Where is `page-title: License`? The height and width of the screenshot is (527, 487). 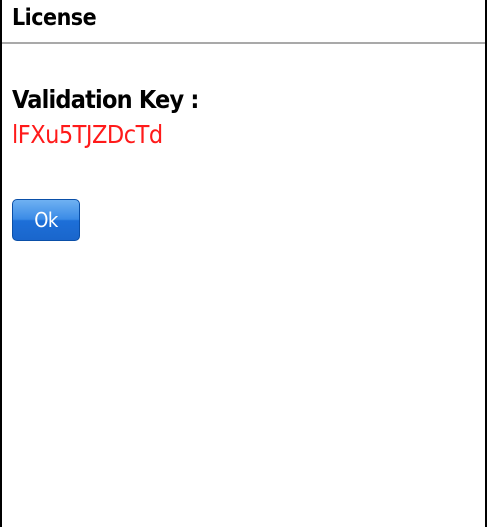 page-title: License is located at coordinates (54, 18).